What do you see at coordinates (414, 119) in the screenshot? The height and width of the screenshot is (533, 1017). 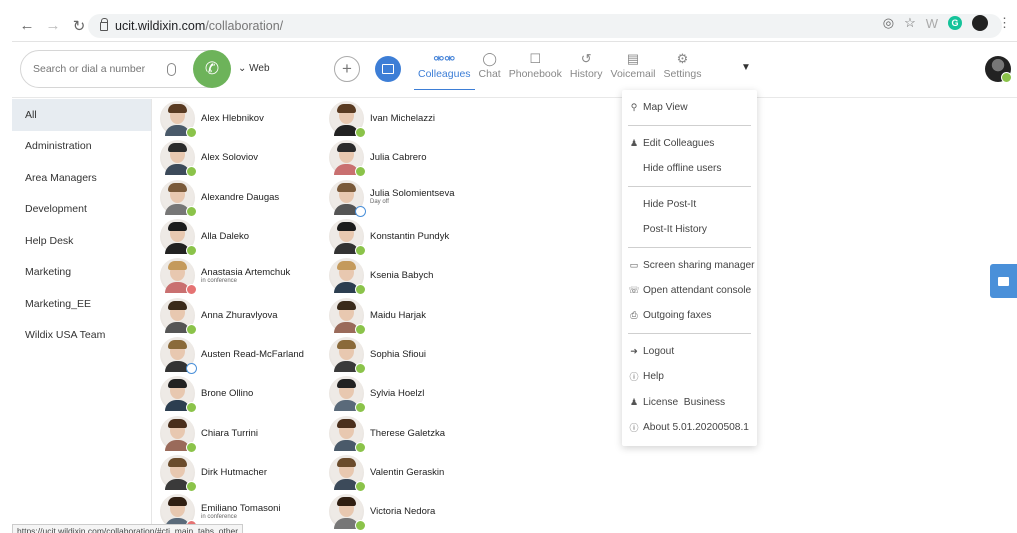 I see `colleague-item: Ivan Michelazzi` at bounding box center [414, 119].